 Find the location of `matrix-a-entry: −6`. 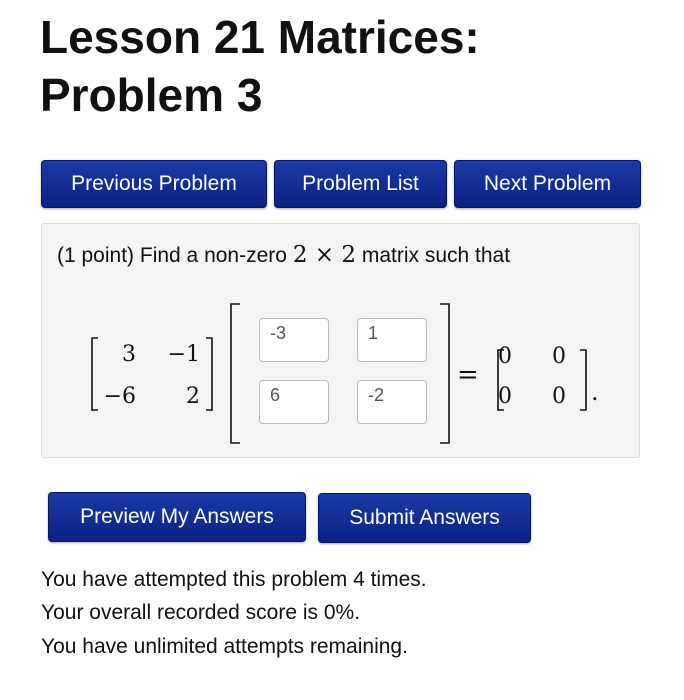

matrix-a-entry: −6 is located at coordinates (119, 396).